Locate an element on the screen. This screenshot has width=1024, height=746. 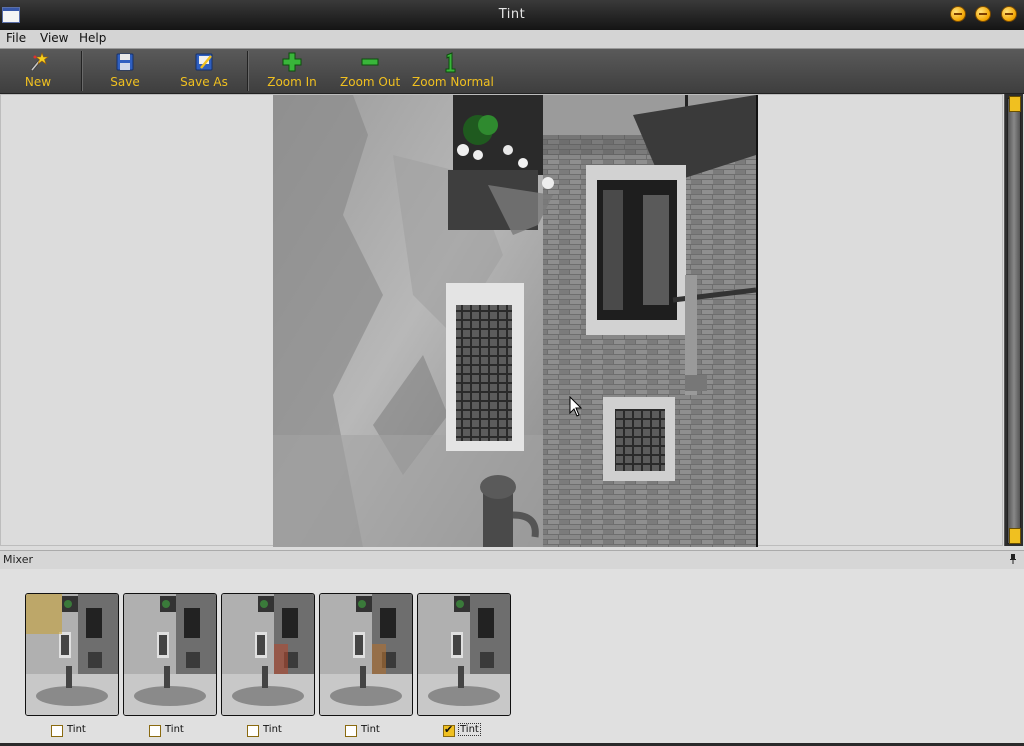
one-to-one-icon is located at coordinates (450, 62).